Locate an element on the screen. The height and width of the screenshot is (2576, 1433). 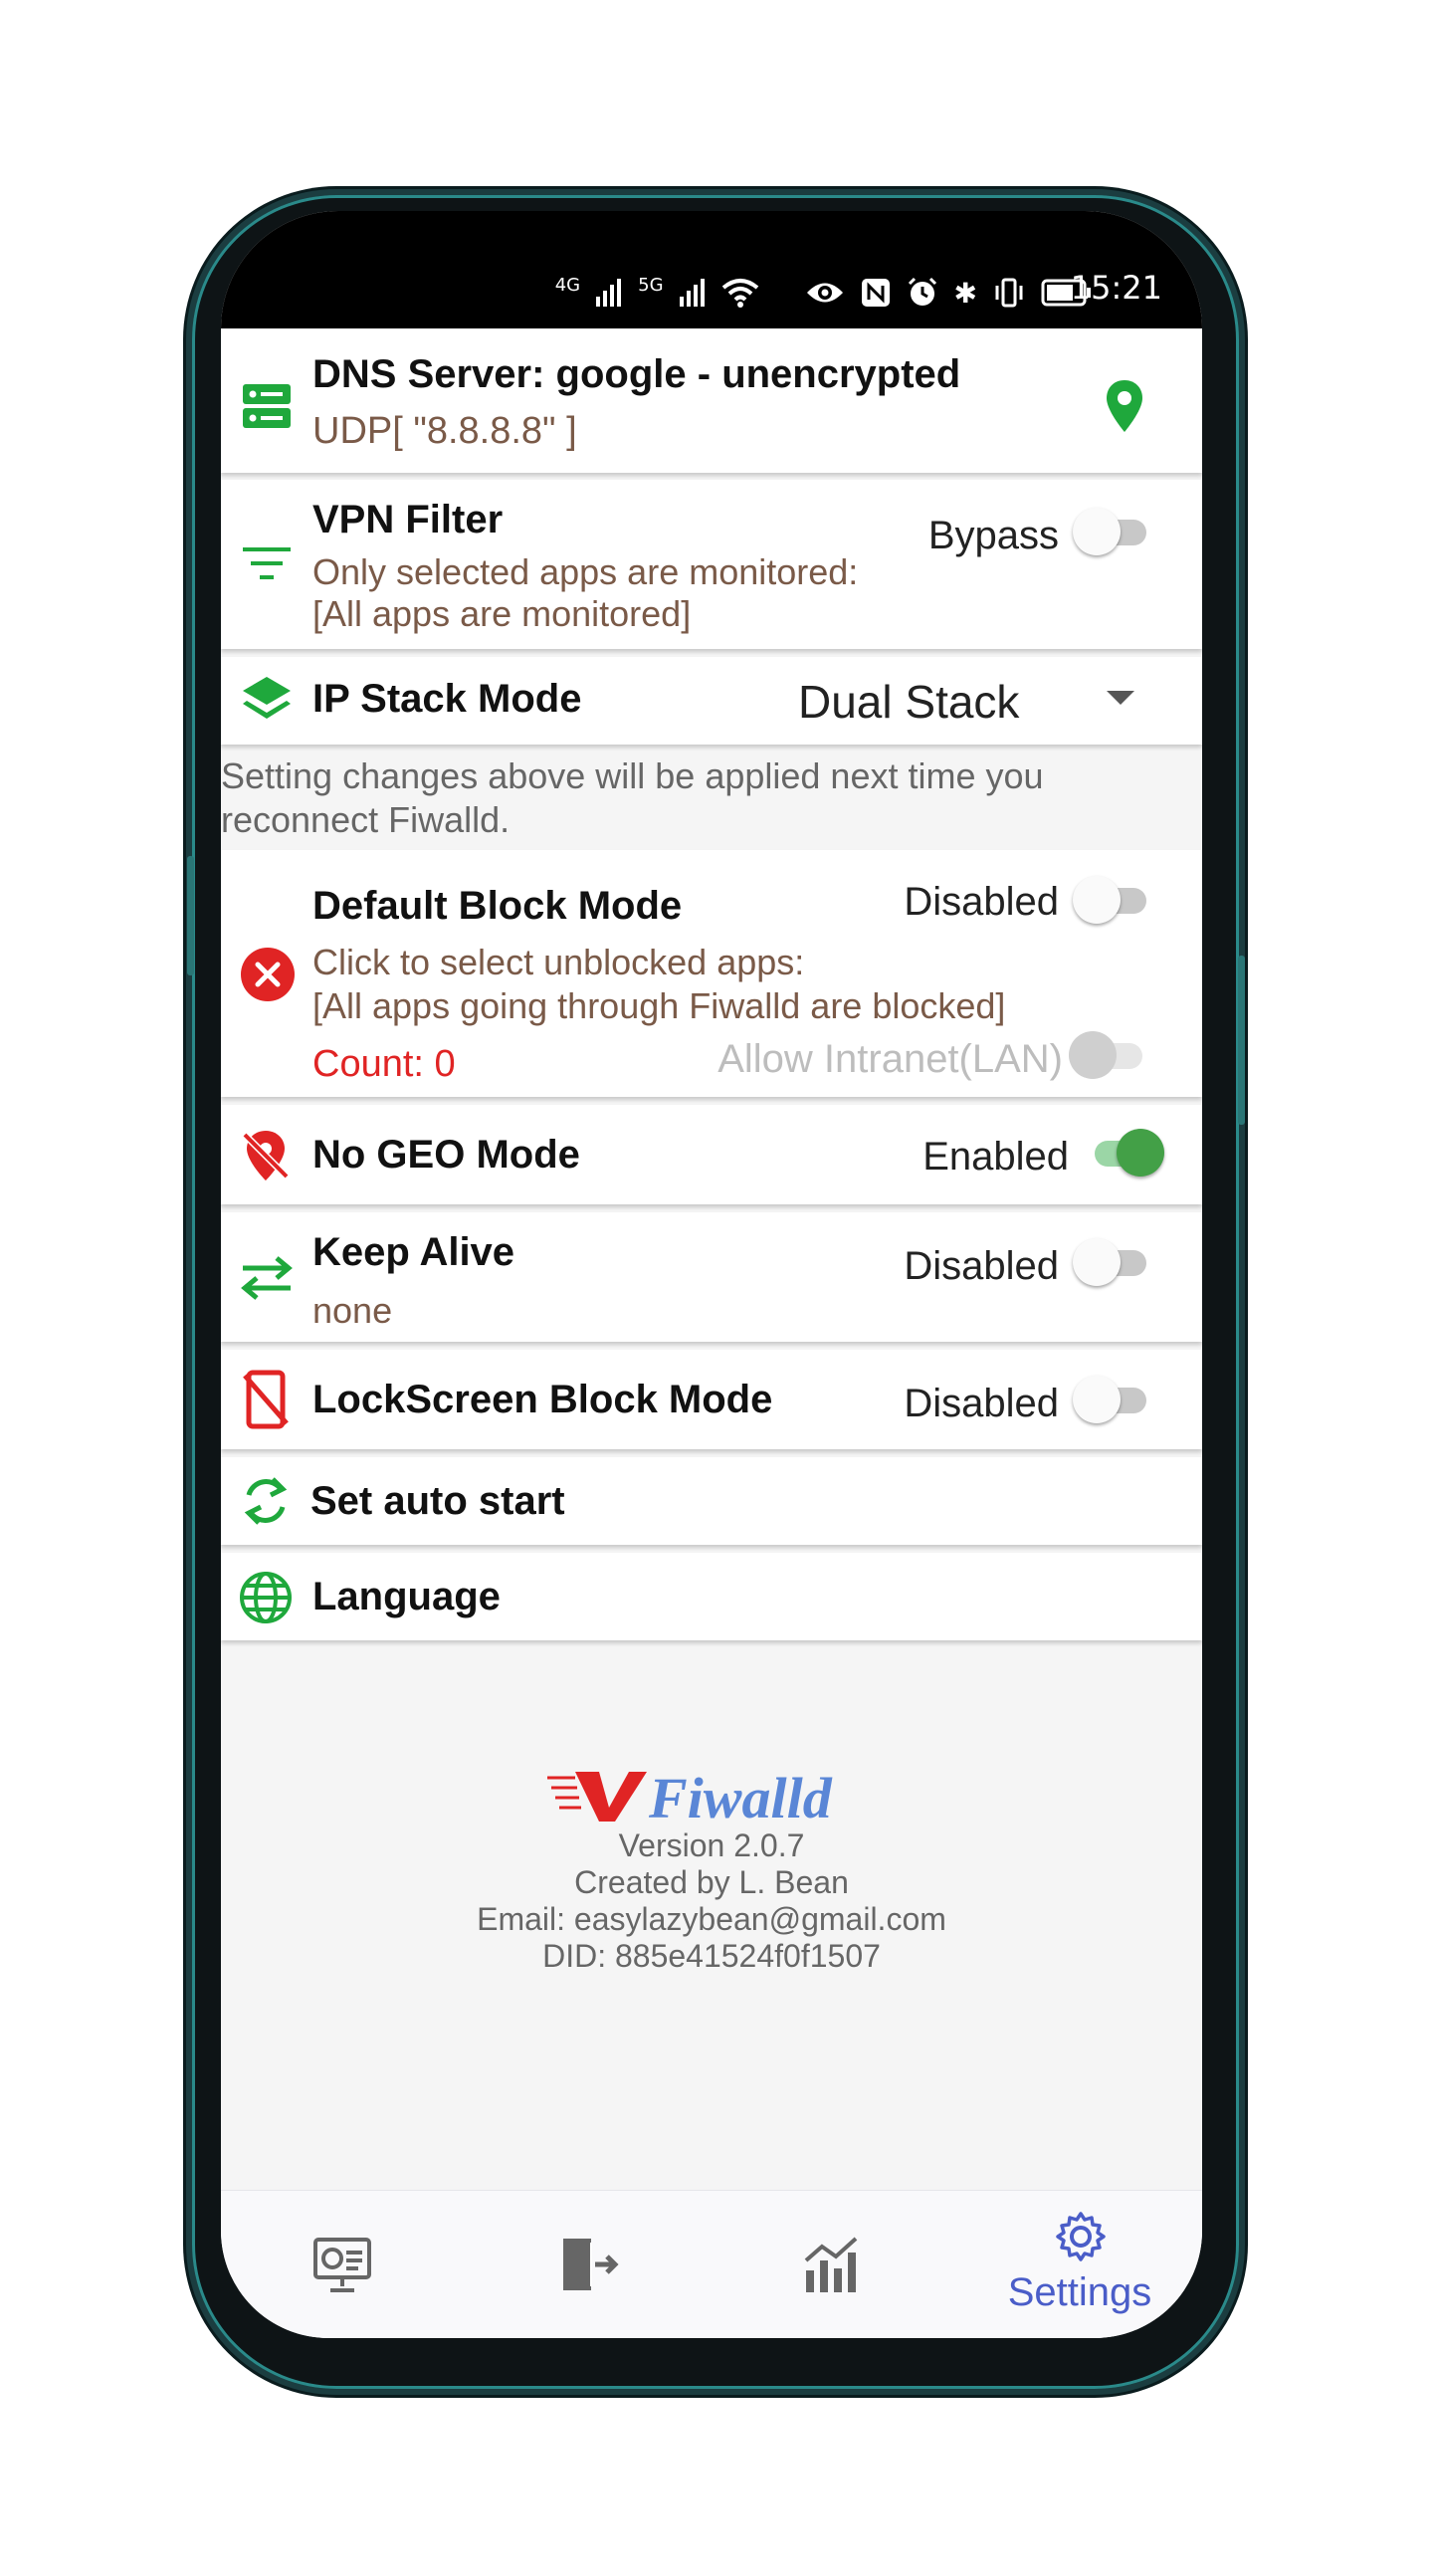
stats-icon is located at coordinates (831, 2264).